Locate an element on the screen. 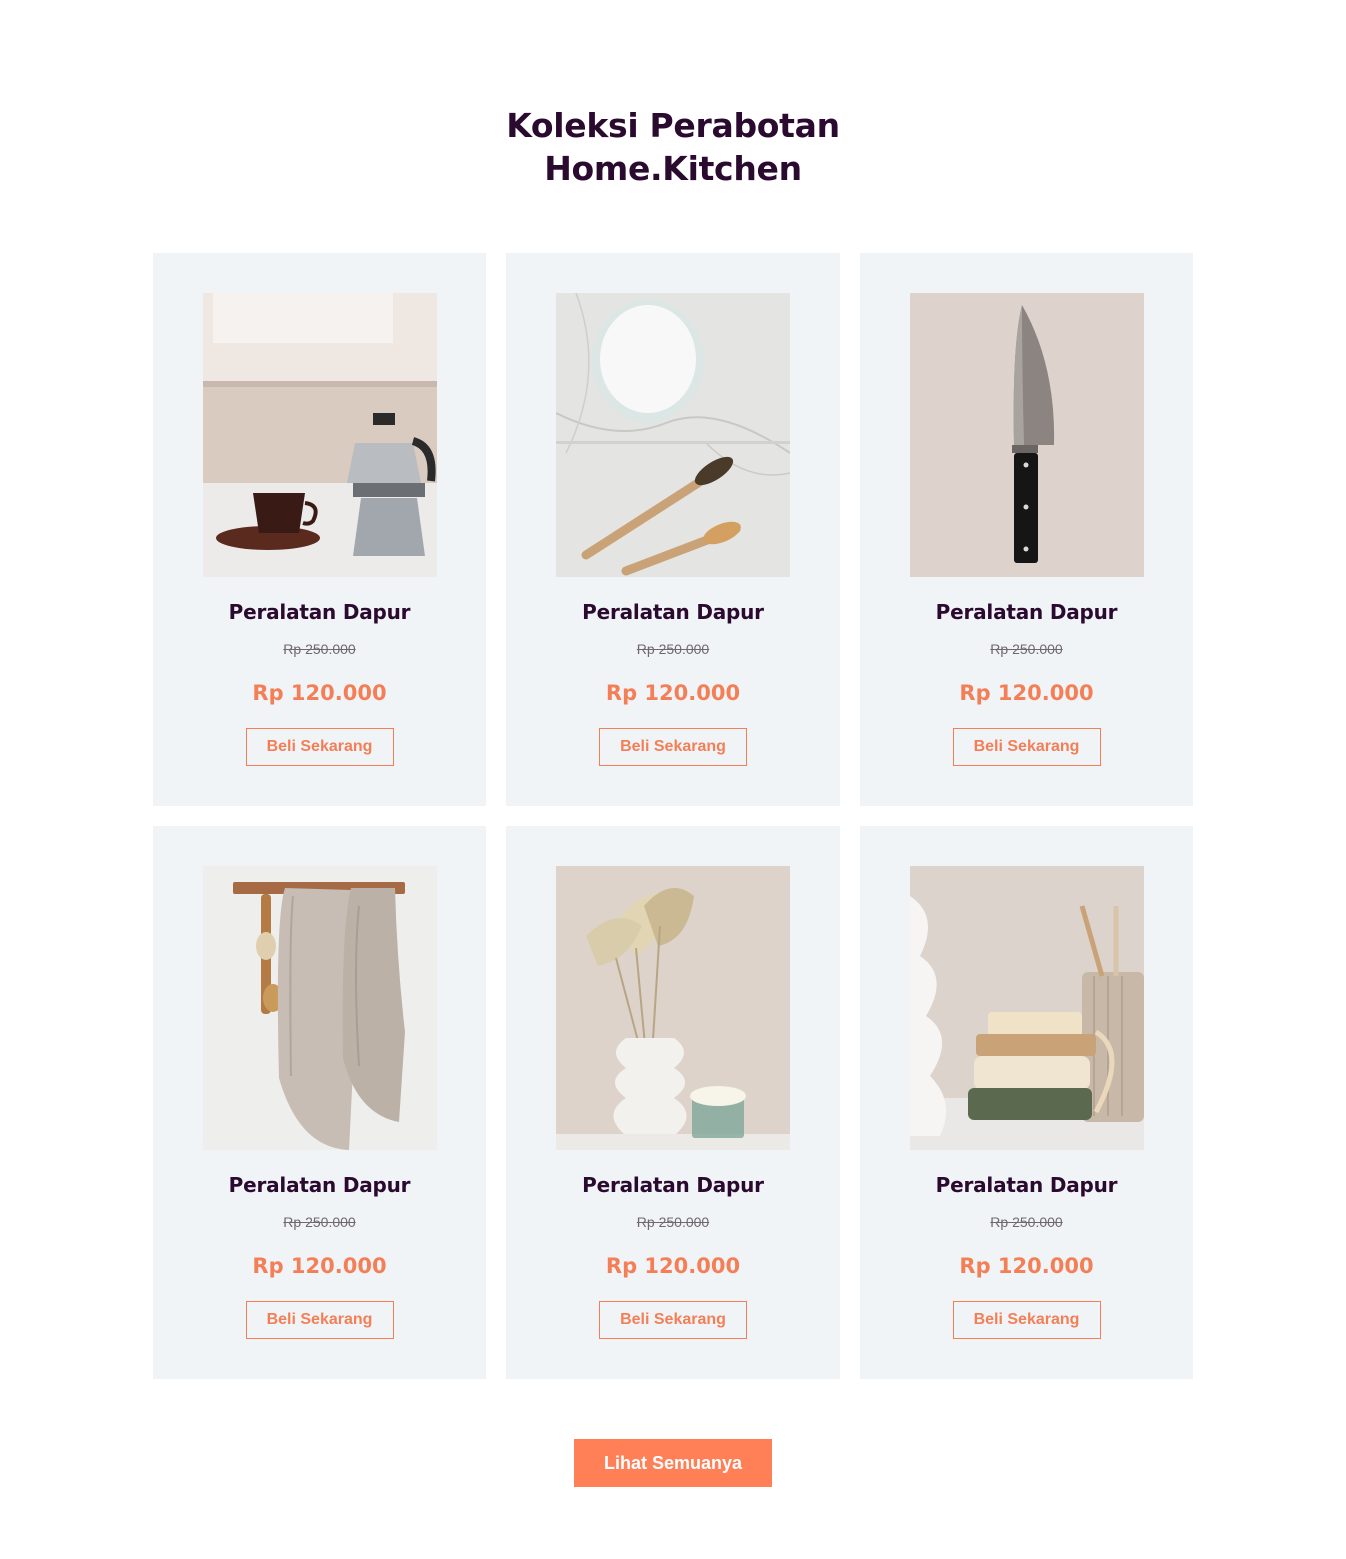  soap-brush-image is located at coordinates (1027, 1008).